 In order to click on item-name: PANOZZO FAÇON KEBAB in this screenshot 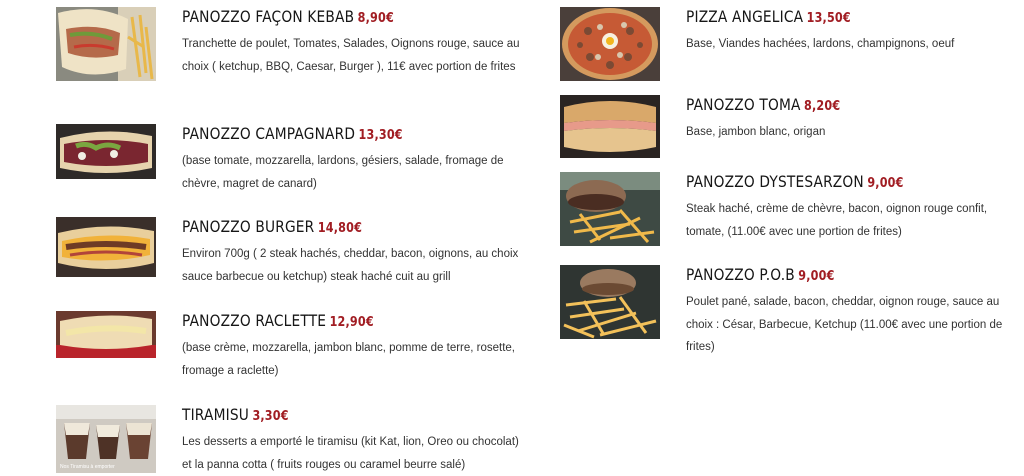, I will do `click(268, 16)`.